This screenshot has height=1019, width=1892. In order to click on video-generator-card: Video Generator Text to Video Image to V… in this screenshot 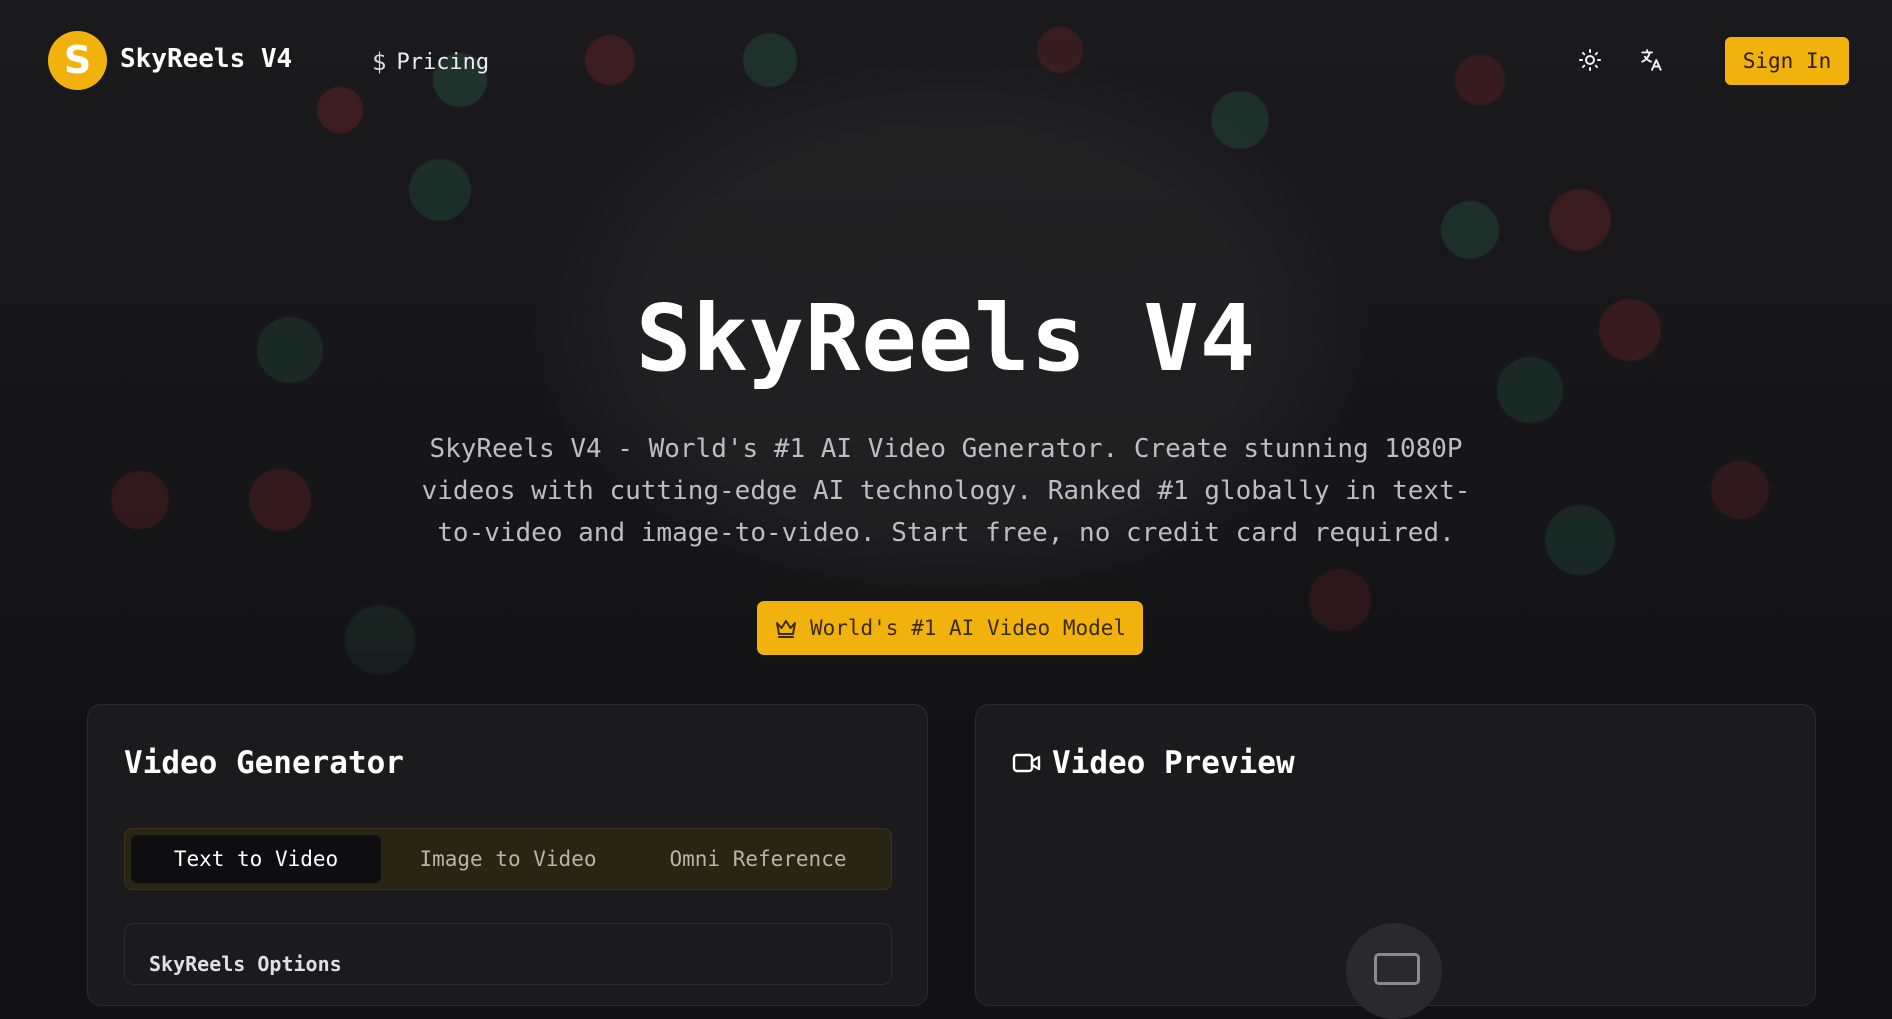, I will do `click(507, 855)`.